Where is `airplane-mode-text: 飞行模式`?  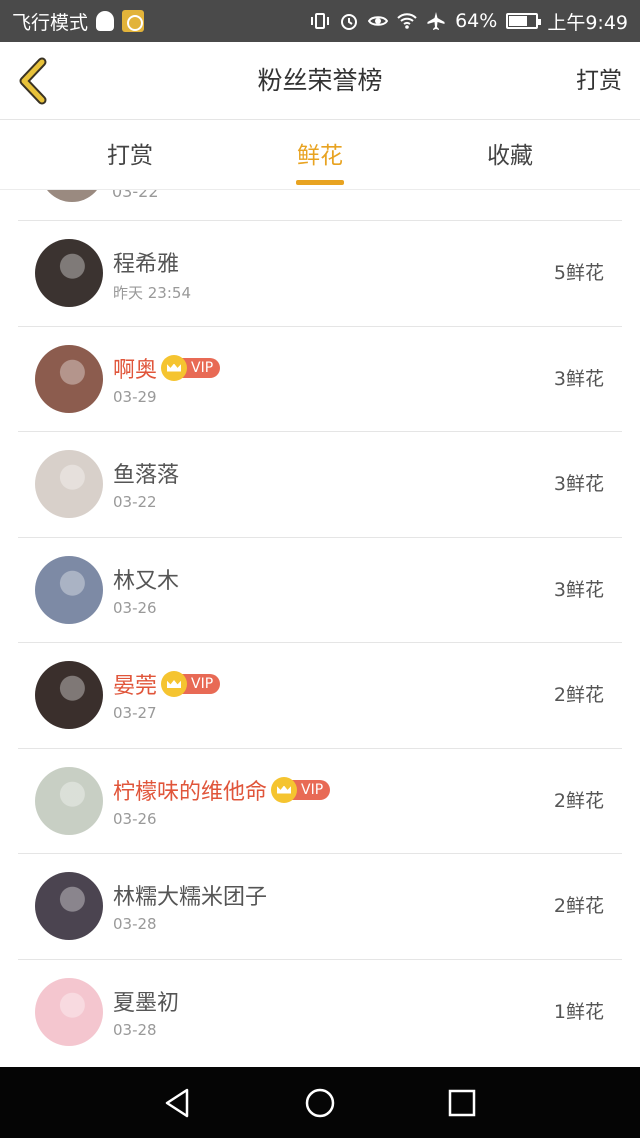 airplane-mode-text: 飞行模式 is located at coordinates (50, 22).